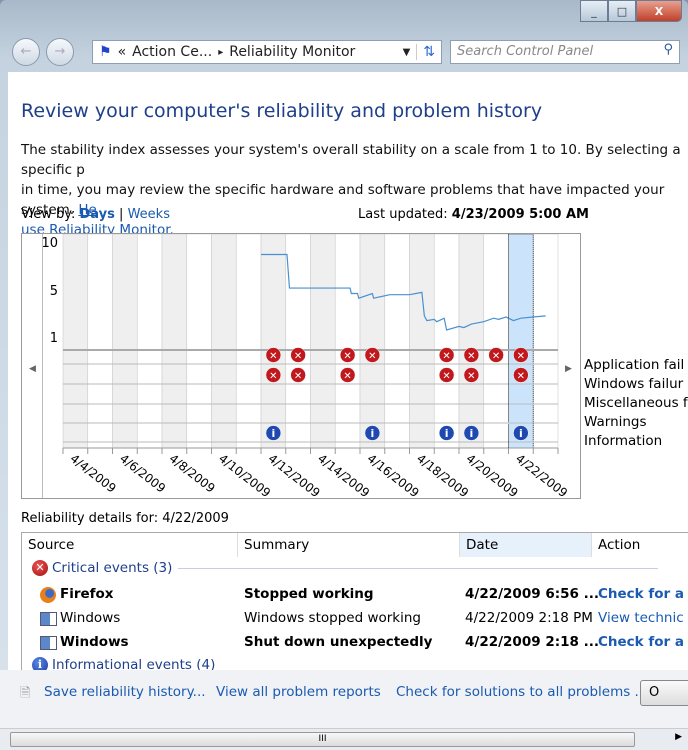  Describe the element at coordinates (664, 693) in the screenshot. I see `ok-button: O` at that location.